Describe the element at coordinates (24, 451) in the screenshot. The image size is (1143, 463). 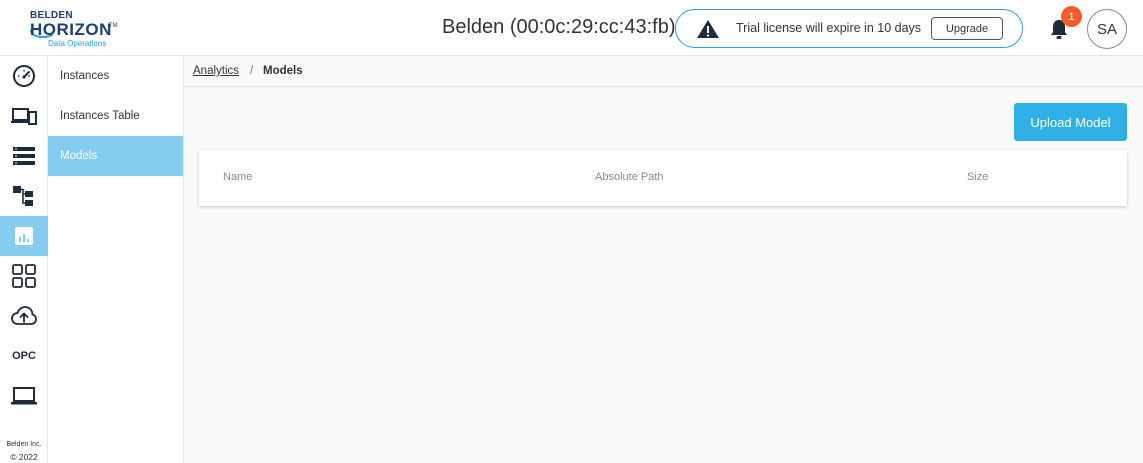
I see `copyright-footer: Belden Inc. © 2022` at that location.